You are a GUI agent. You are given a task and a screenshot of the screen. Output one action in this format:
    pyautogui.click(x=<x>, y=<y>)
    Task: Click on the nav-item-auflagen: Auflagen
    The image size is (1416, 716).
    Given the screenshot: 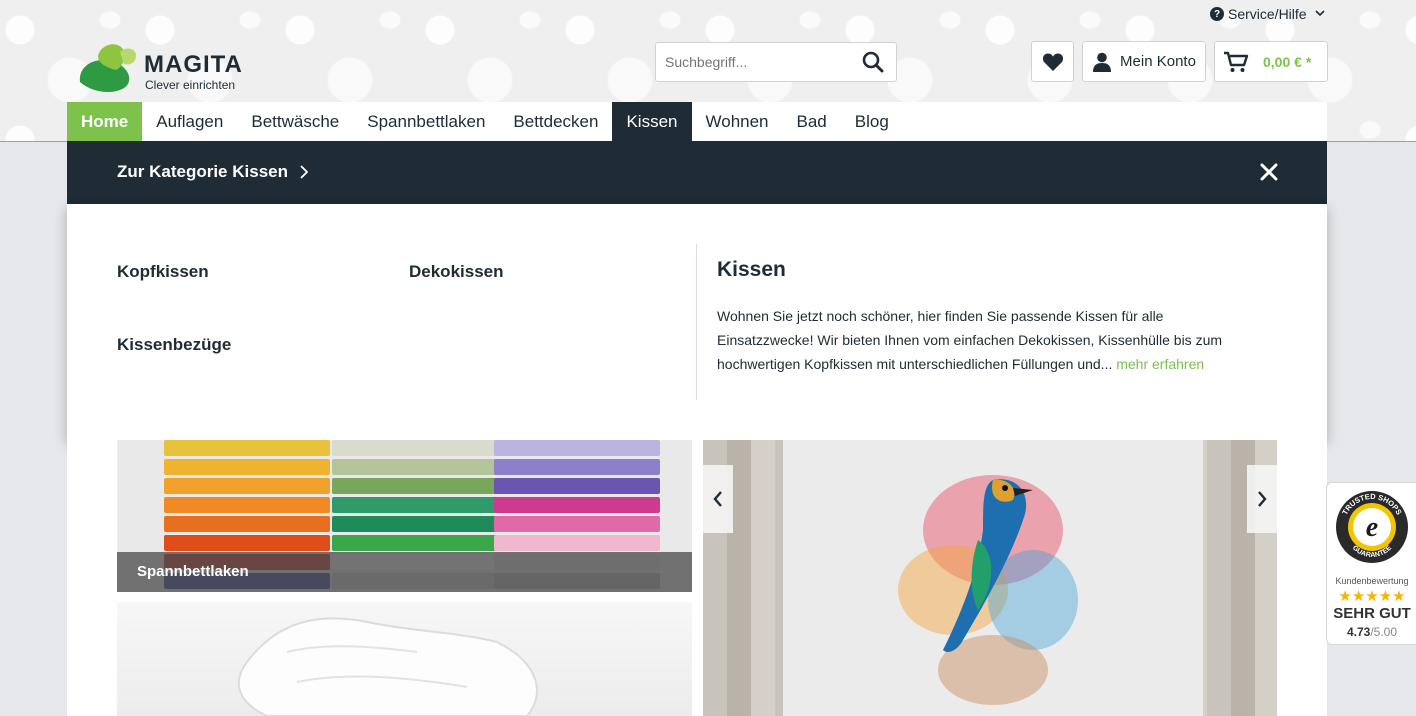 What is the action you would take?
    pyautogui.click(x=189, y=122)
    